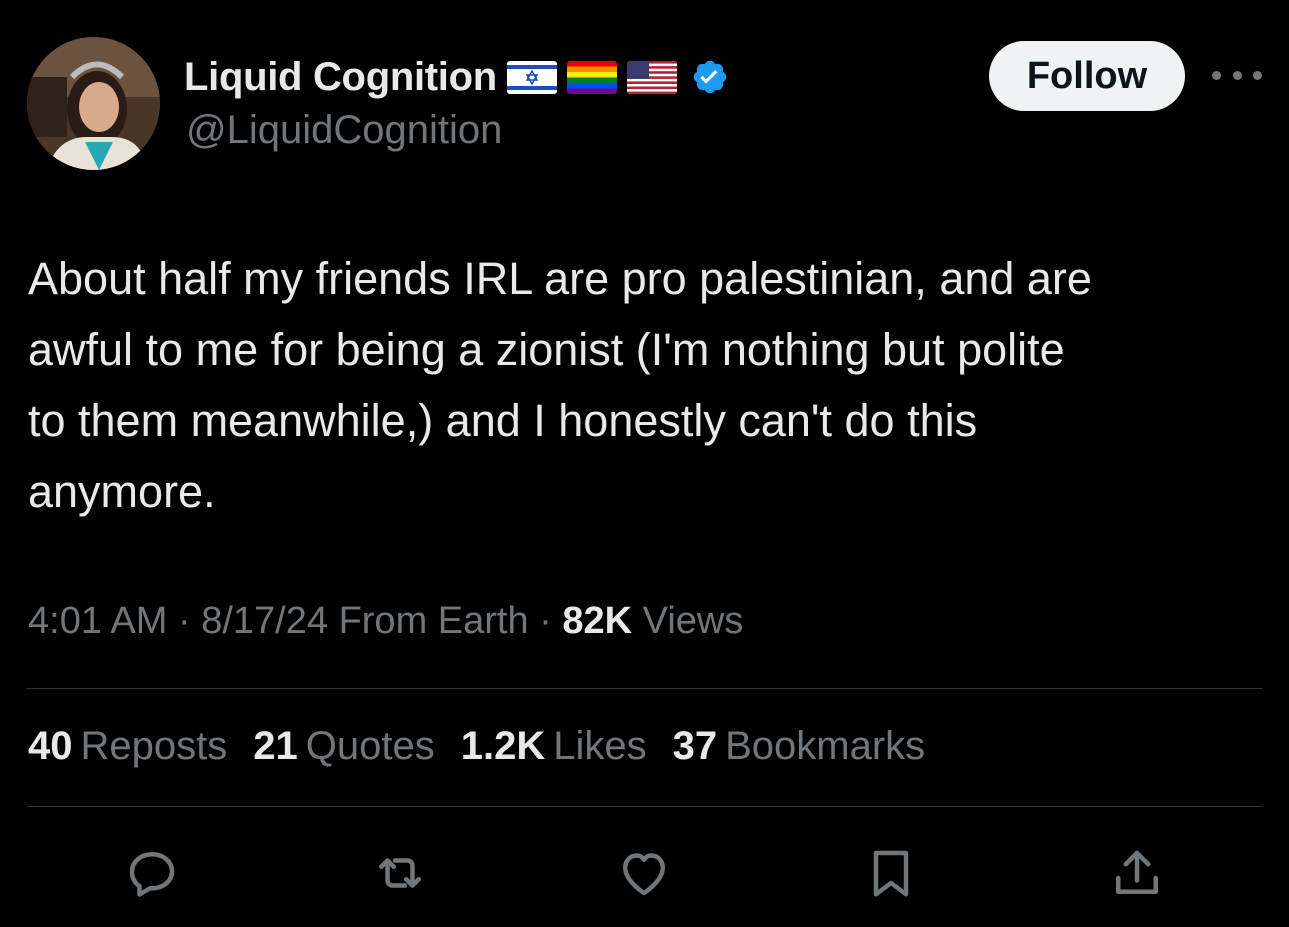  I want to click on author-name-row: Liquid Cognition, so click(456, 77).